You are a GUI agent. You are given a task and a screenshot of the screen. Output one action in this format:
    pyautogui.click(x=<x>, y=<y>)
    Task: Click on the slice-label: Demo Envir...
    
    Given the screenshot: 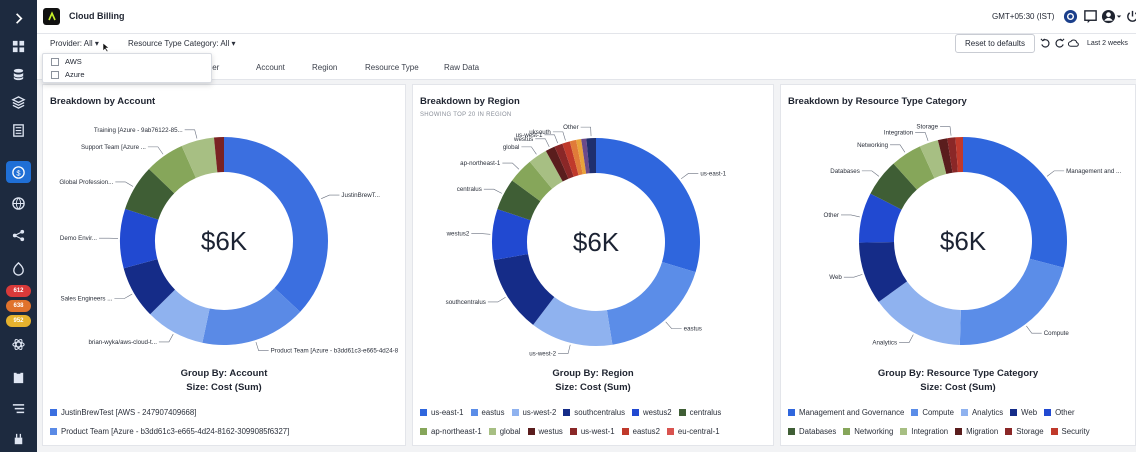 What is the action you would take?
    pyautogui.click(x=78, y=238)
    